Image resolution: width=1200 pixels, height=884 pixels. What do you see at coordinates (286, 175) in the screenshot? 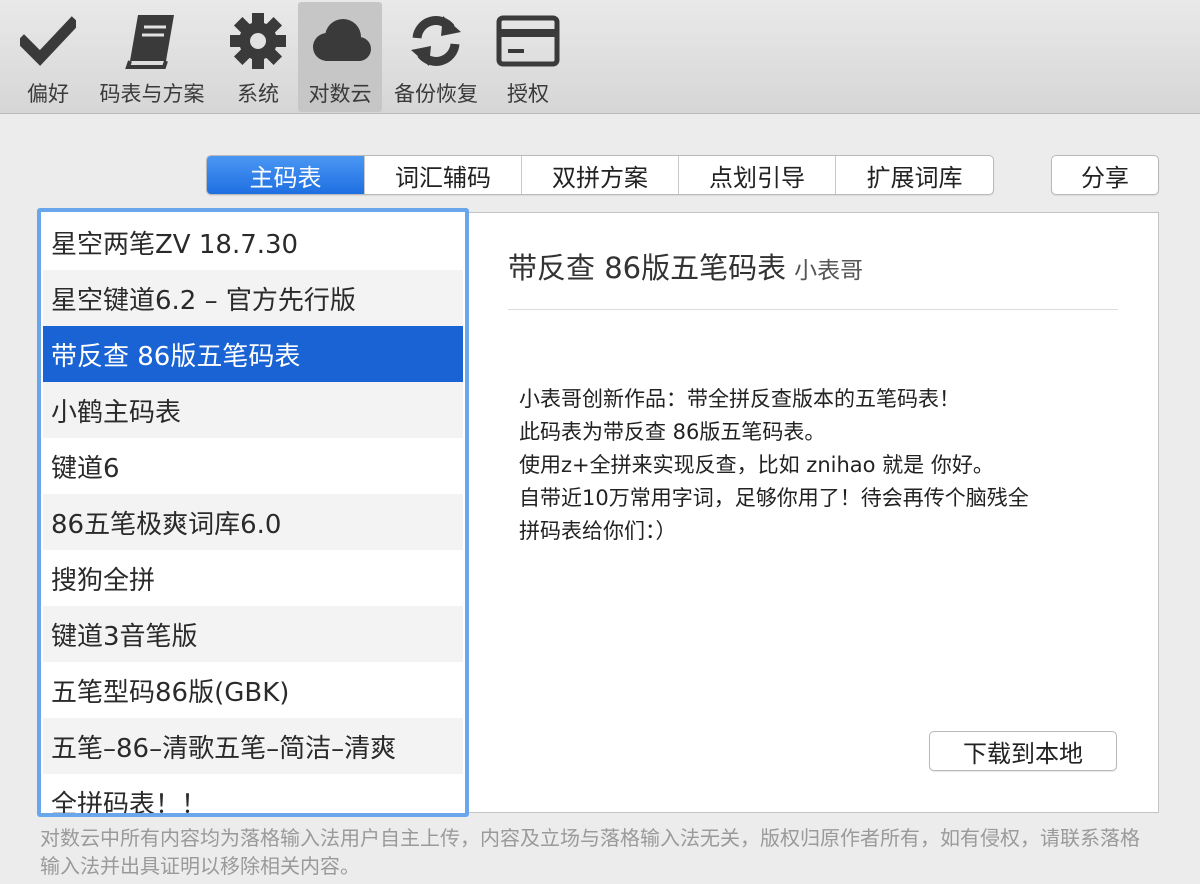
I see `tab-main-table: 主码表` at bounding box center [286, 175].